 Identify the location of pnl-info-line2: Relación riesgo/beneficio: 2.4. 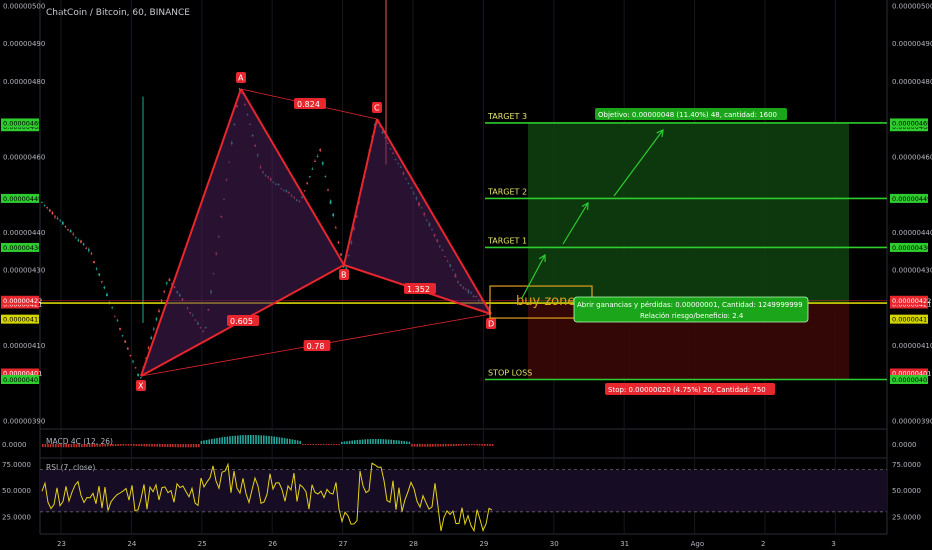
(692, 316).